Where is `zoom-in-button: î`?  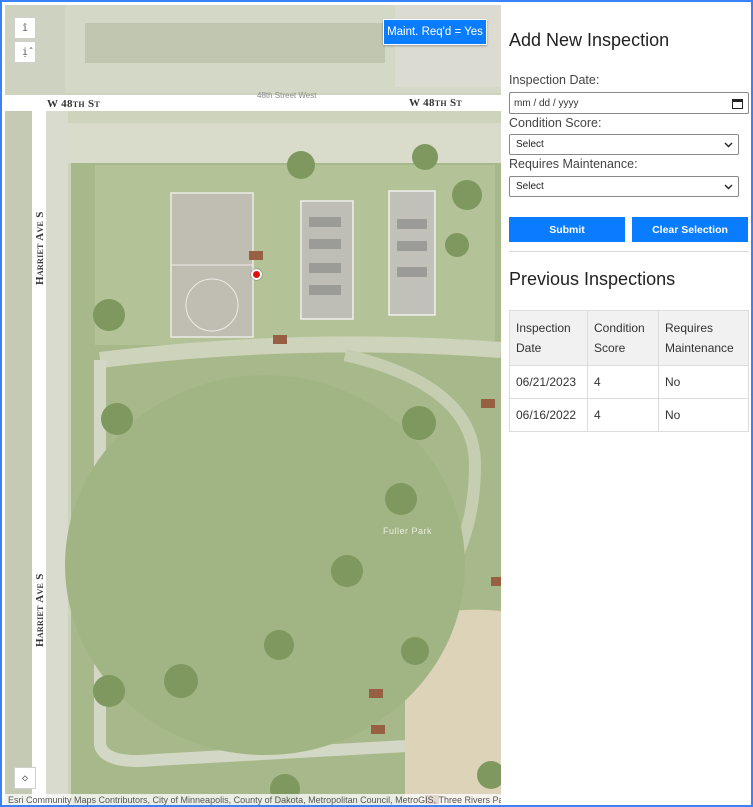 zoom-in-button: î is located at coordinates (25, 28).